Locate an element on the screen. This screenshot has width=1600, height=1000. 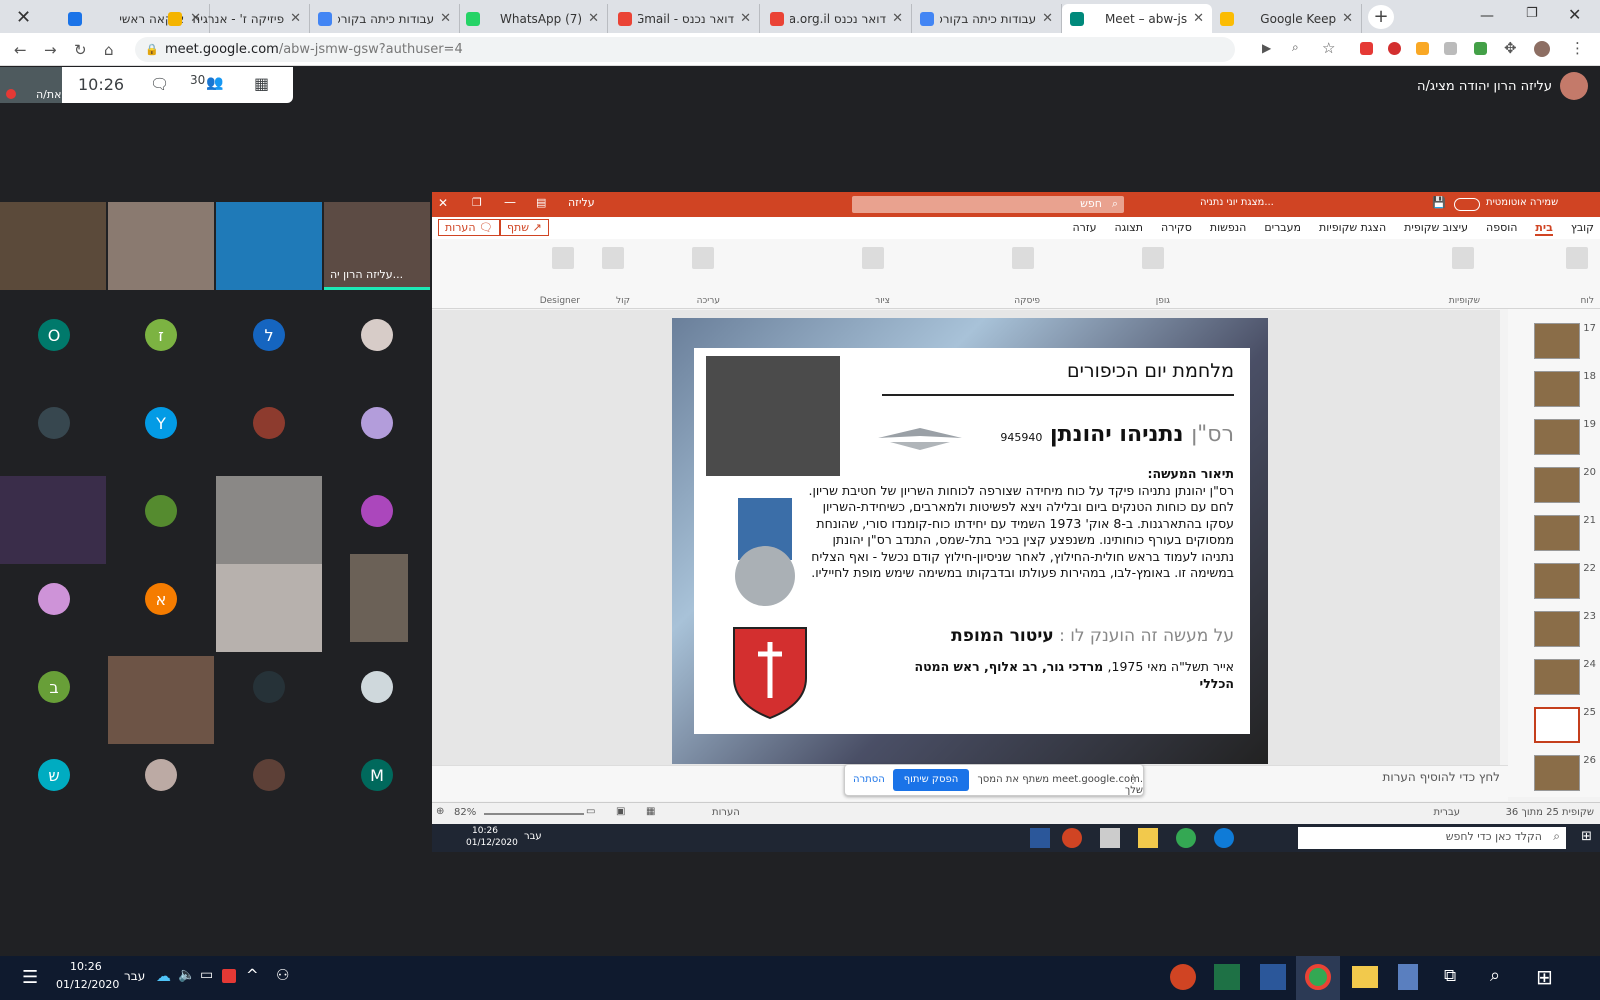
browser-tab: Google Keep ✕ is located at coordinates (1287, 18).